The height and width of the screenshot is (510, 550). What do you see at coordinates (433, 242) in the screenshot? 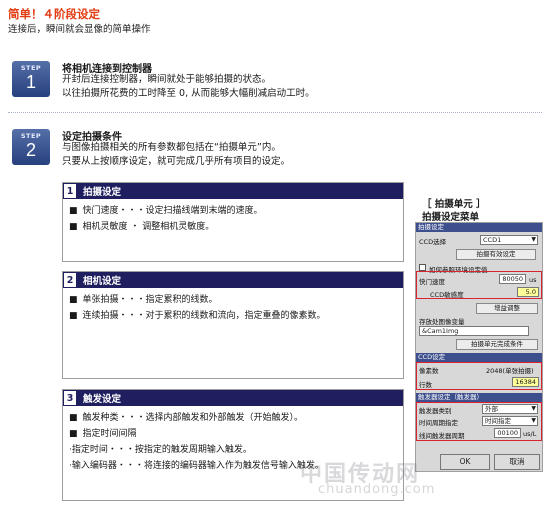
I see `ccd-select-label: CCD选择` at bounding box center [433, 242].